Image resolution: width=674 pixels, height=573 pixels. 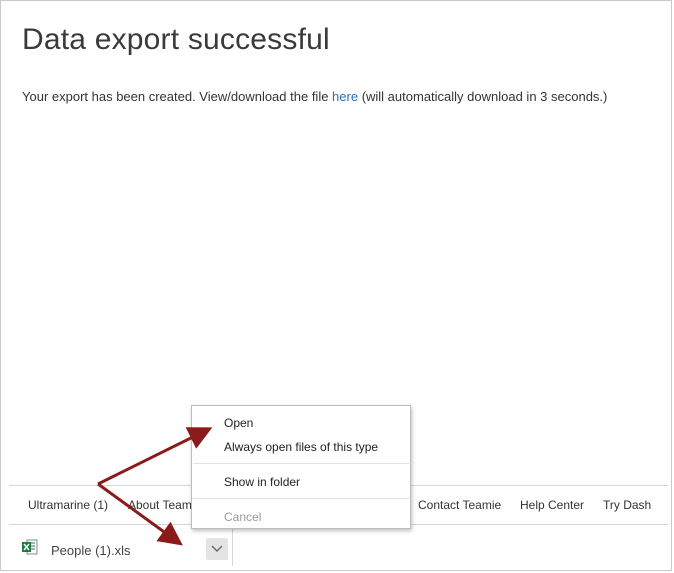 I want to click on download-options-button, so click(x=217, y=549).